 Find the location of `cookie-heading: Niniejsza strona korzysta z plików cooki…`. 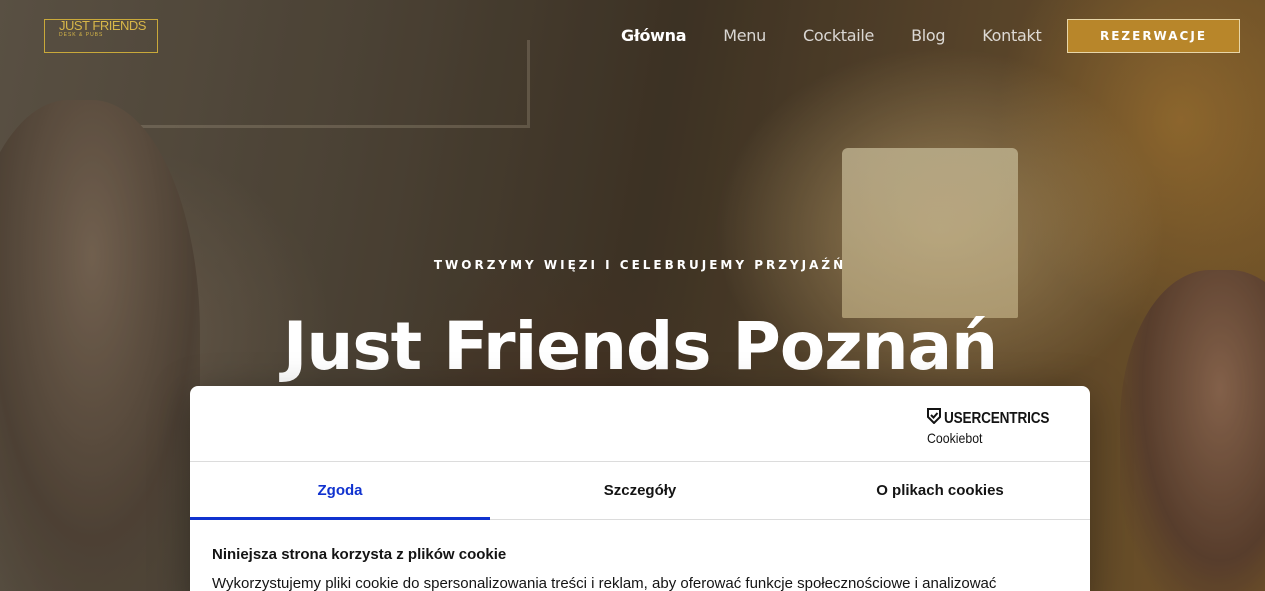

cookie-heading: Niniejsza strona korzysta z plików cooki… is located at coordinates (359, 554).